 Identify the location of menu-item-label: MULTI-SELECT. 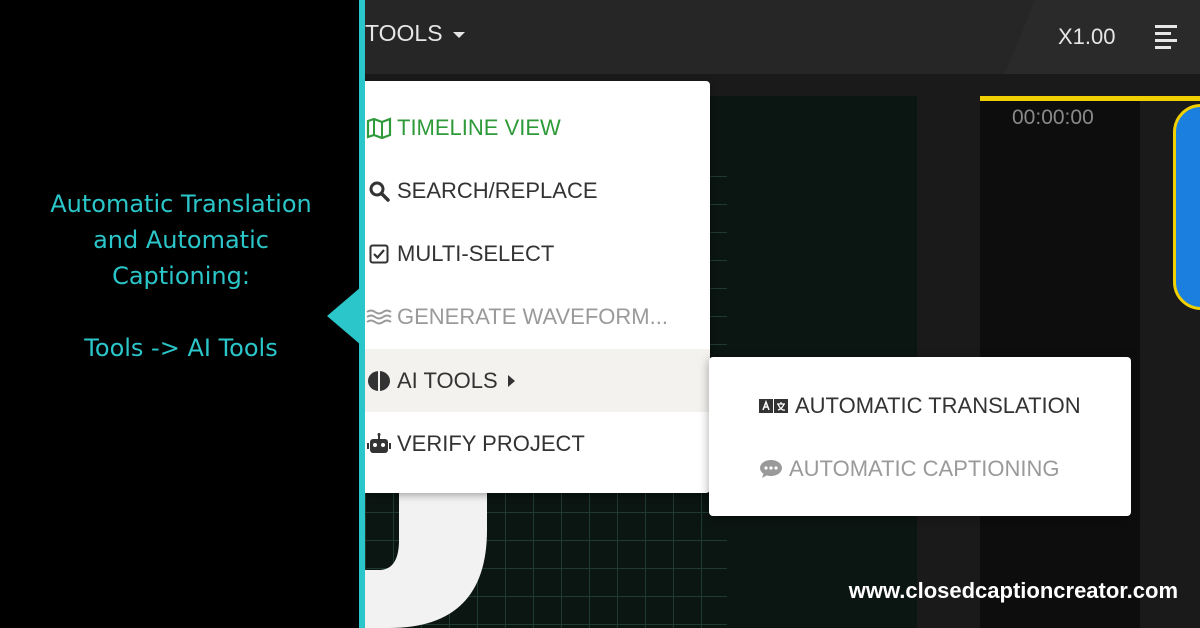
(476, 253).